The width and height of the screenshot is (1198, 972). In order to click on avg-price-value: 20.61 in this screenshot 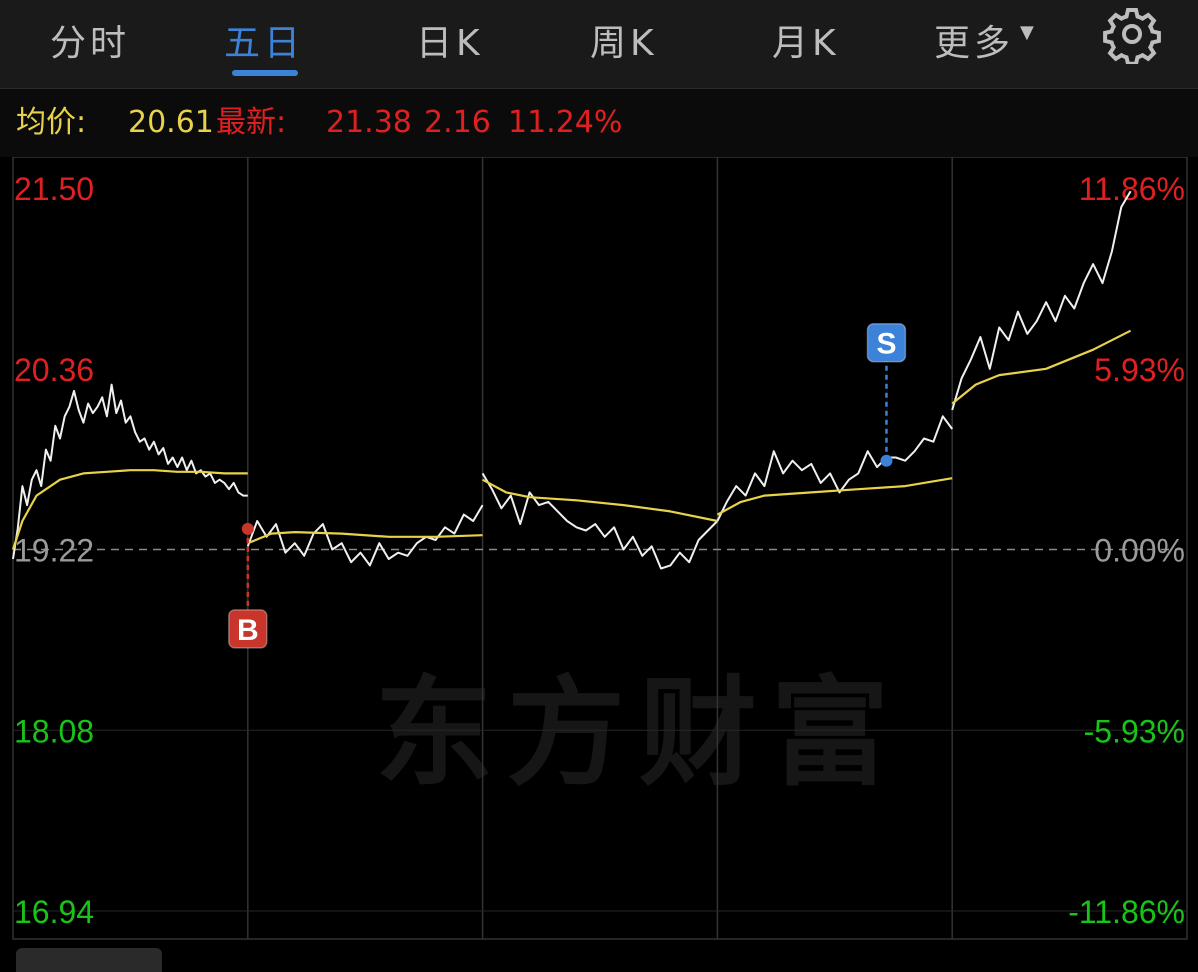, I will do `click(171, 122)`.